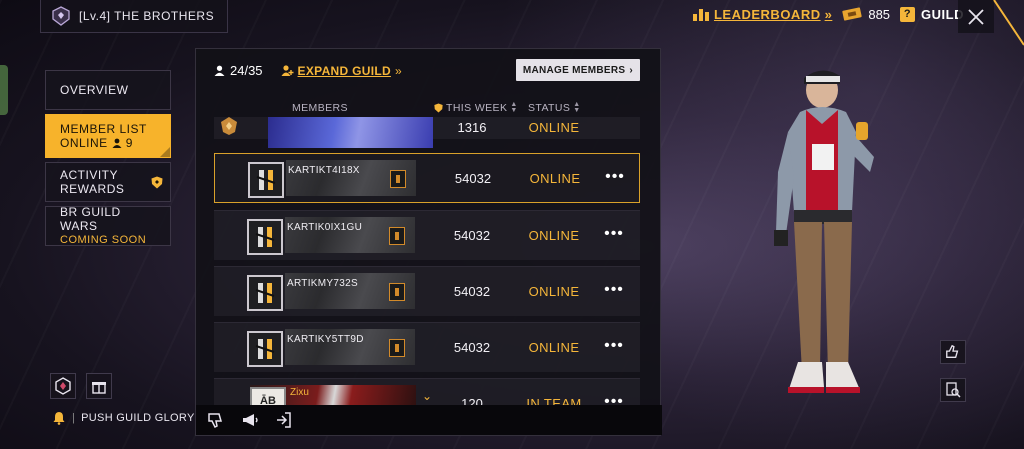 The image size is (1024, 449). What do you see at coordinates (84, 143) in the screenshot?
I see `online-label: ONLINE` at bounding box center [84, 143].